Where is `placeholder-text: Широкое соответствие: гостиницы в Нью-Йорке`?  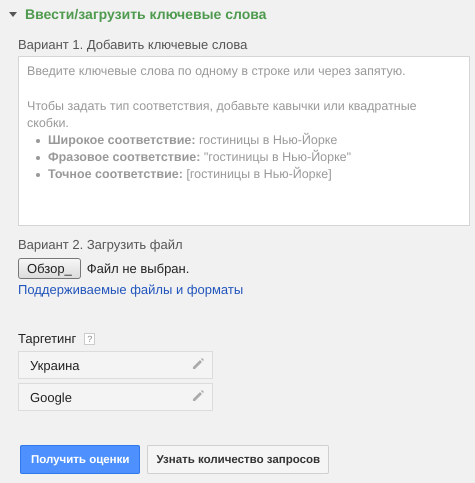 placeholder-text: Широкое соответствие: гостиницы в Нью-Йорке is located at coordinates (193, 140).